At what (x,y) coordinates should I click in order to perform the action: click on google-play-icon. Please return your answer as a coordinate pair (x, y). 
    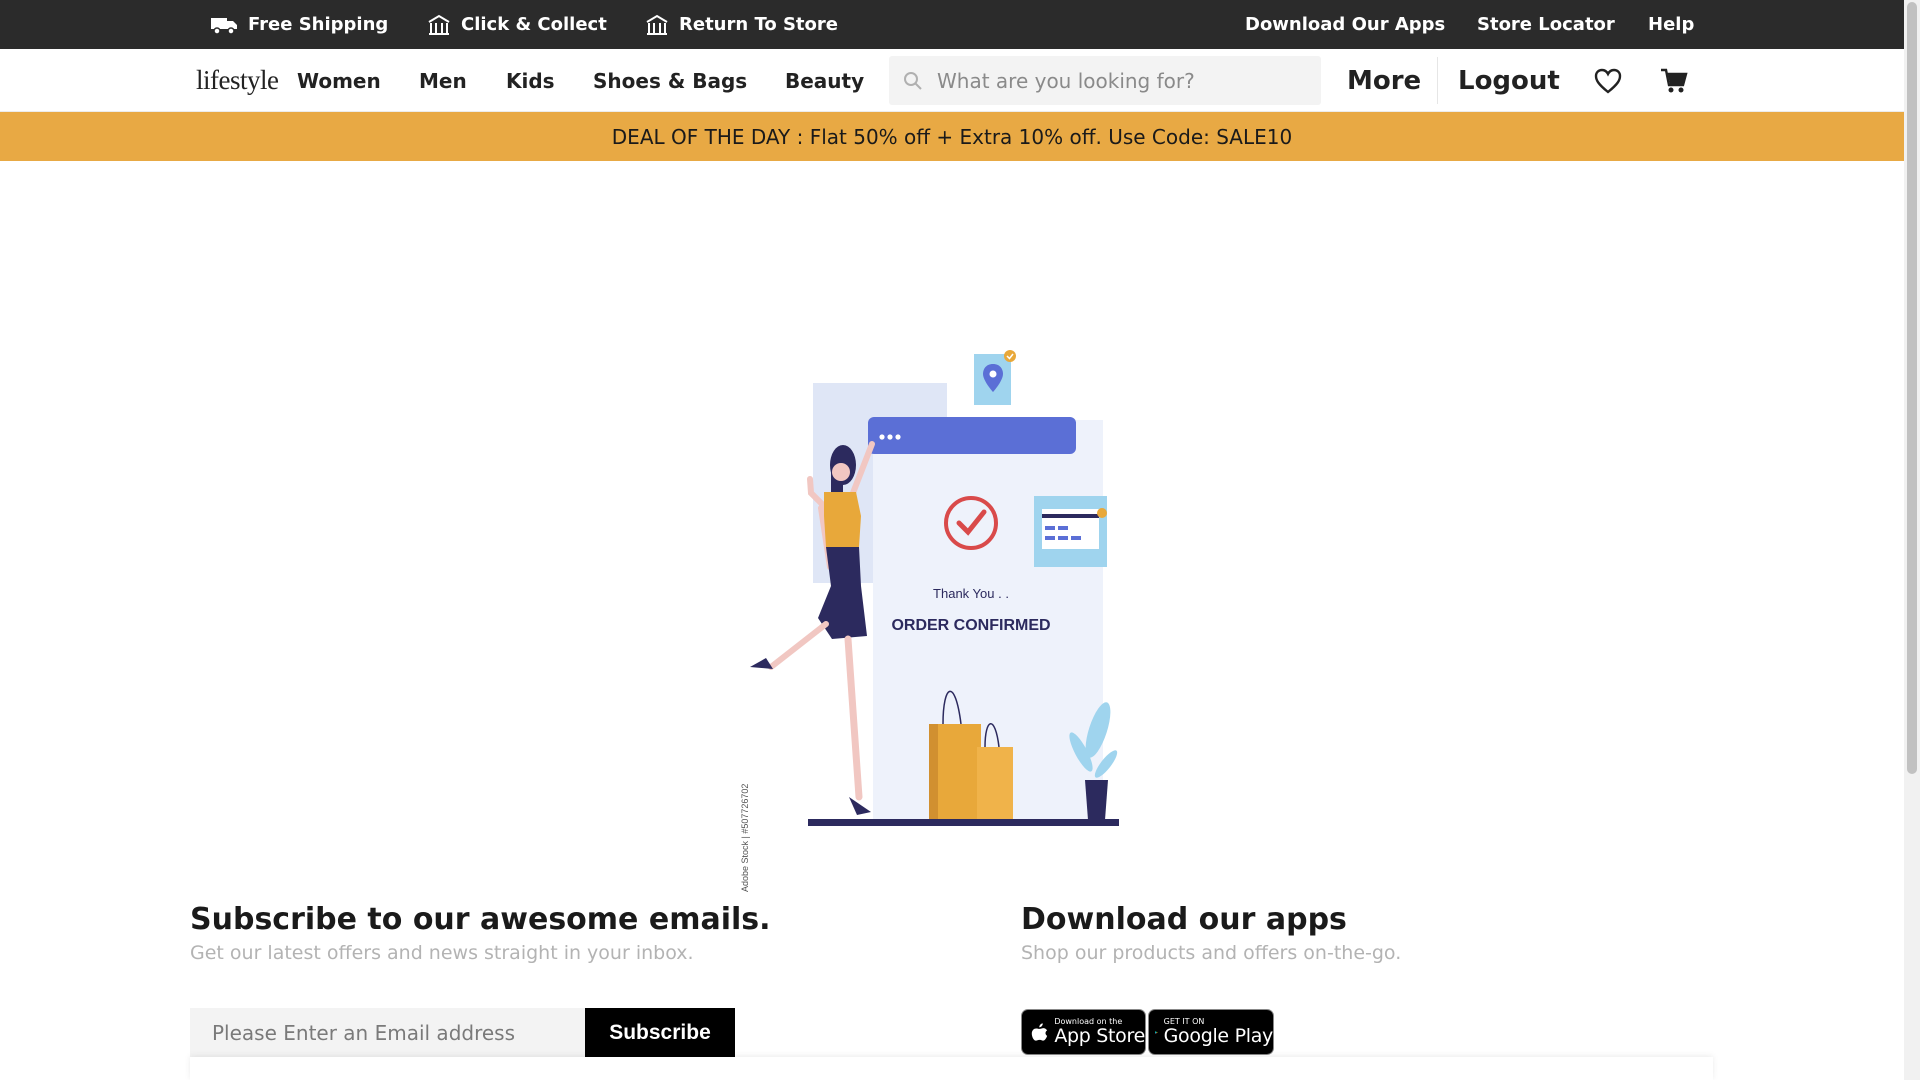
    Looking at the image, I should click on (1156, 1032).